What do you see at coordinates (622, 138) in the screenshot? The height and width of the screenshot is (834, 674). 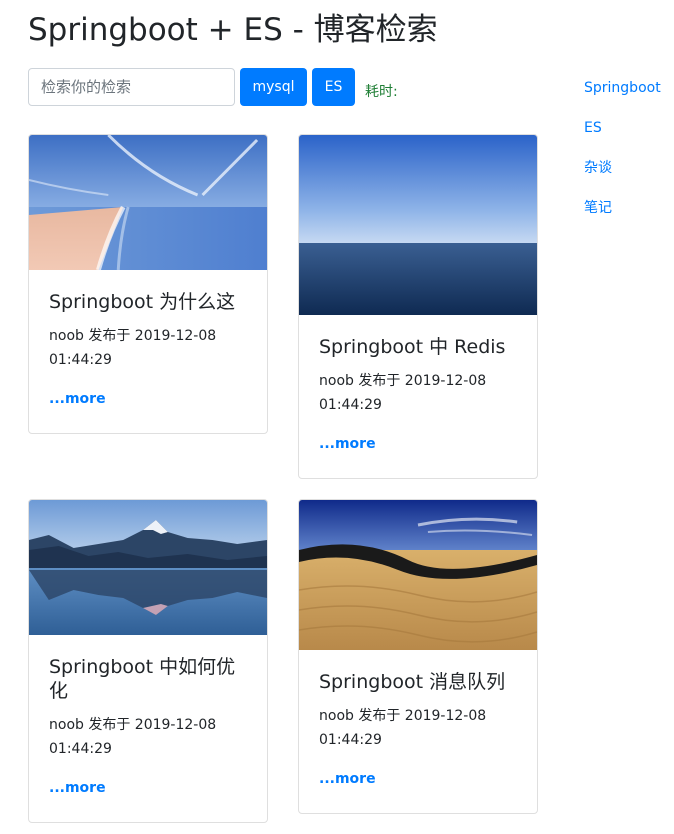 I see `sidebar-item-es: ES` at bounding box center [622, 138].